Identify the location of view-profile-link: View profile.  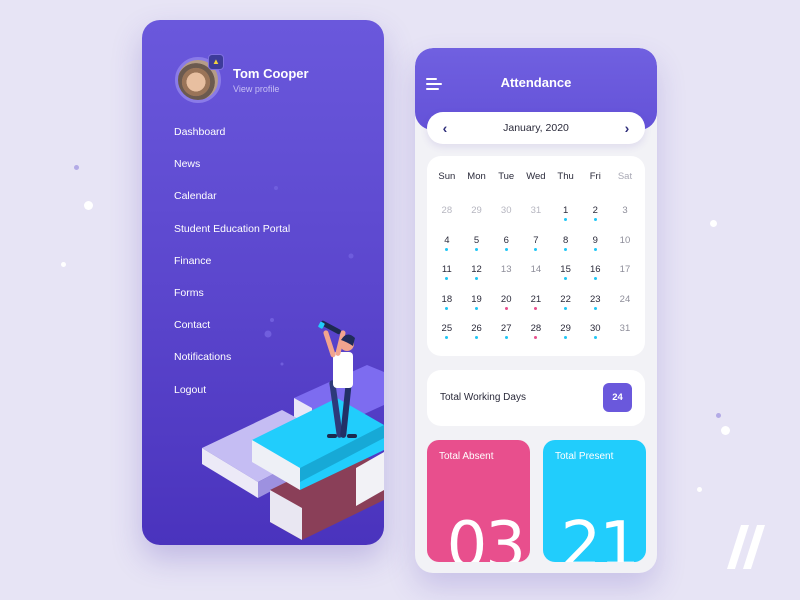
(271, 89).